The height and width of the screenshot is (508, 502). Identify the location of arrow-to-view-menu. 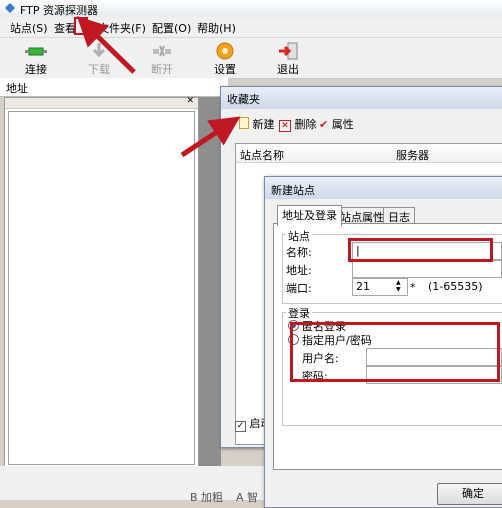
(106, 45).